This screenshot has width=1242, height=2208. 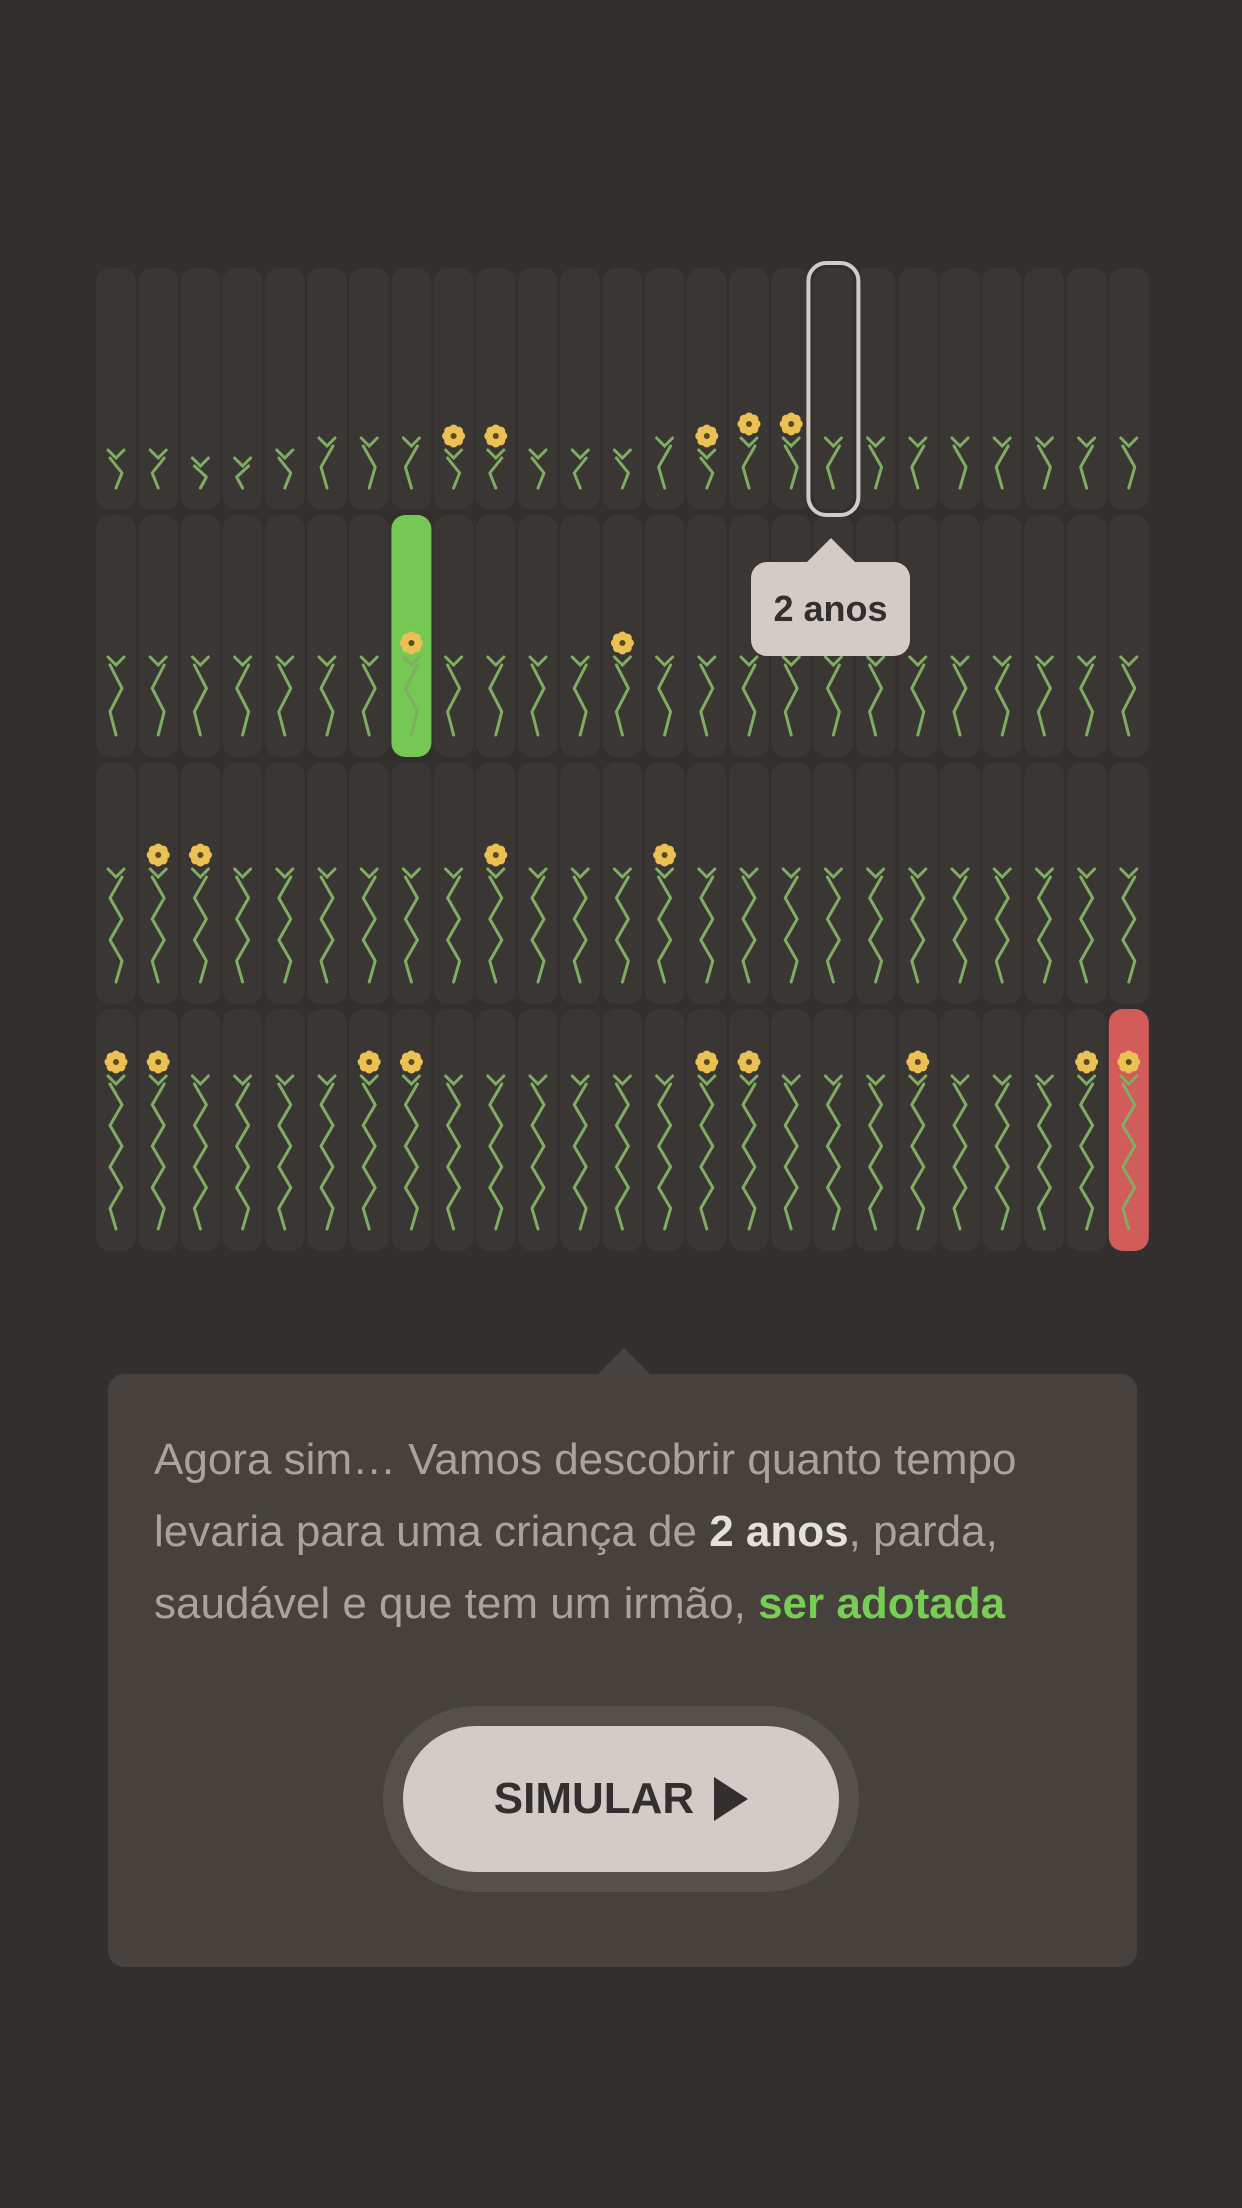 What do you see at coordinates (1128, 1130) in the screenshot?
I see `grid-cell-last` at bounding box center [1128, 1130].